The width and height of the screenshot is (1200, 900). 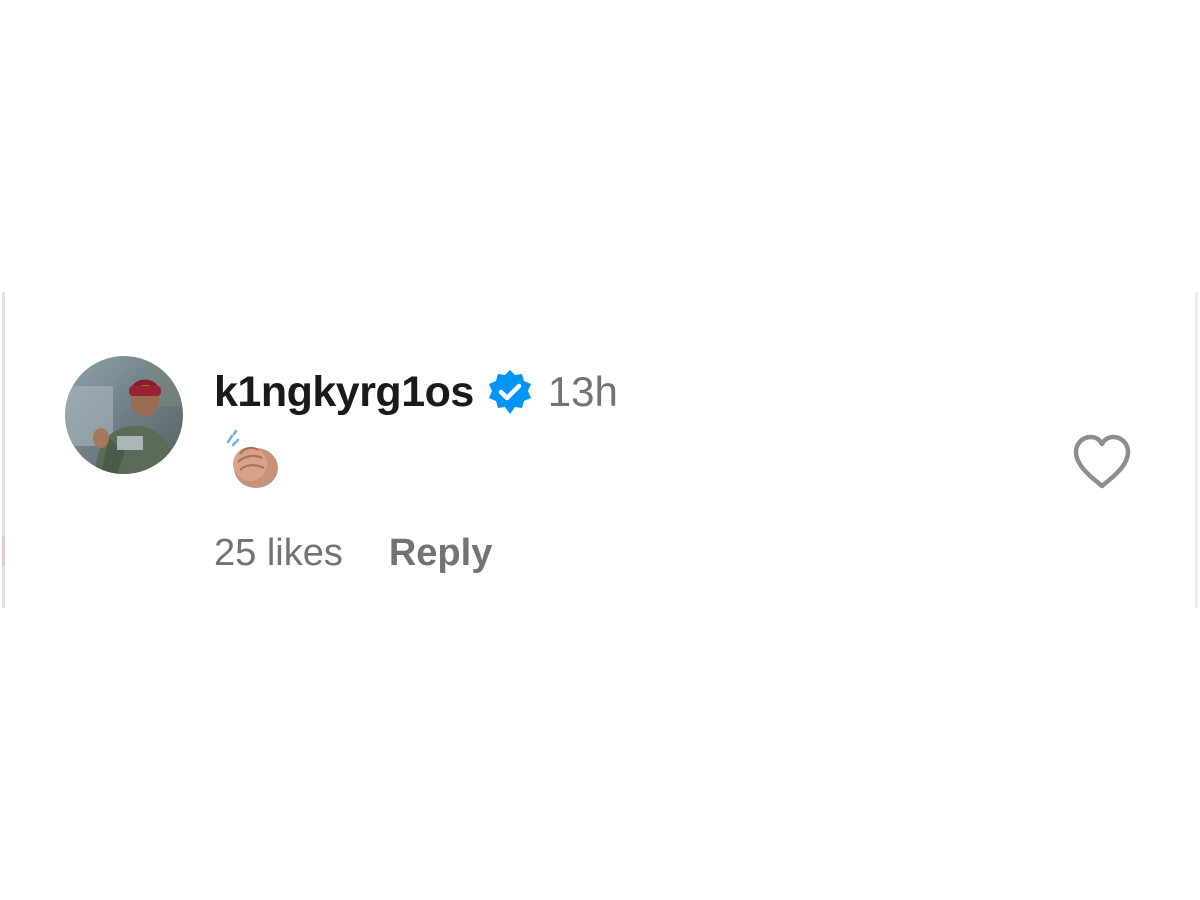 What do you see at coordinates (583, 392) in the screenshot?
I see `comment-timestamp: 13h` at bounding box center [583, 392].